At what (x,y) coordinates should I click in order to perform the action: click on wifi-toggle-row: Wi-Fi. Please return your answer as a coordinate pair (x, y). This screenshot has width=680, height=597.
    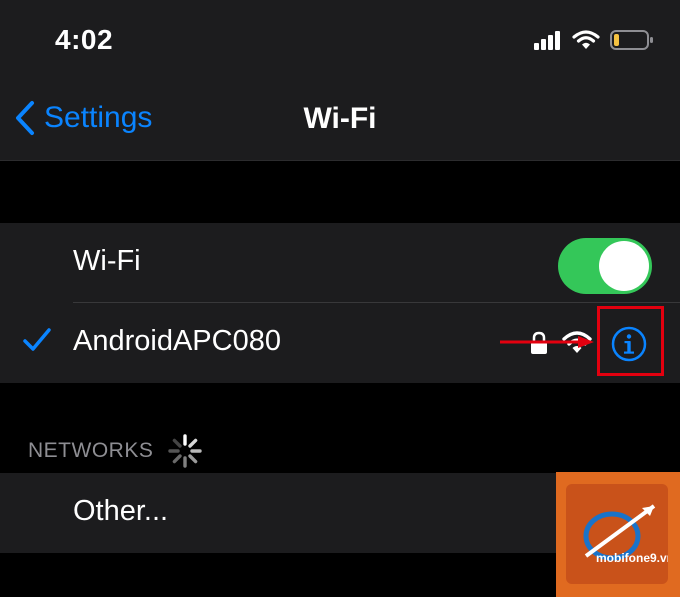
    Looking at the image, I should click on (340, 263).